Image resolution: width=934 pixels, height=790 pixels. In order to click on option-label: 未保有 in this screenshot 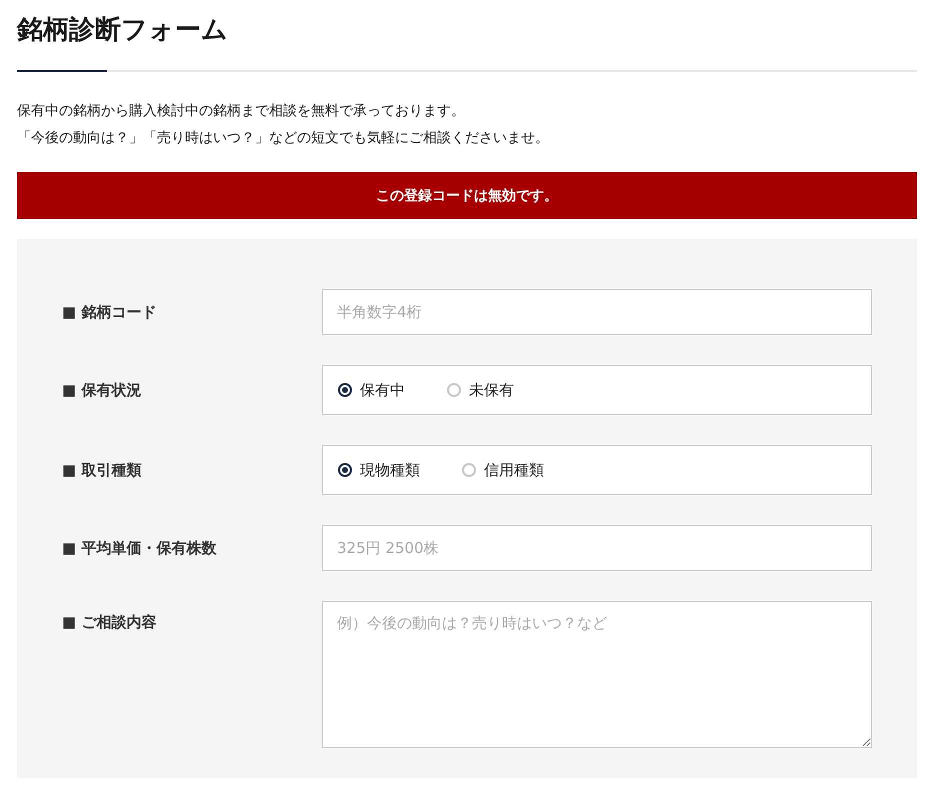, I will do `click(491, 390)`.